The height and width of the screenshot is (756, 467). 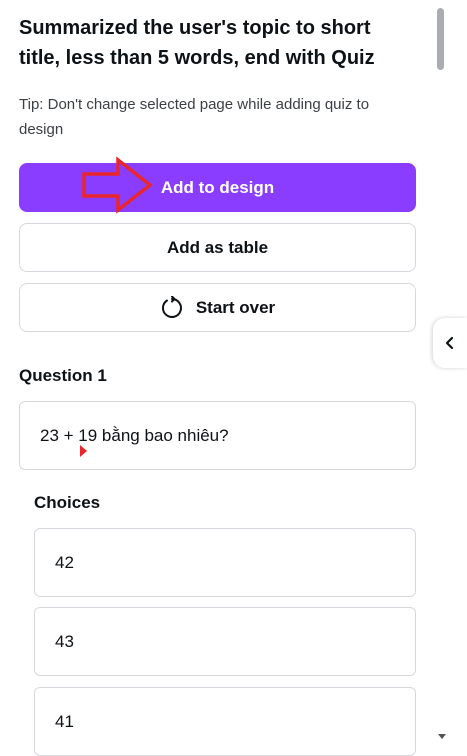 I want to click on choice-text: 43, so click(x=64, y=641).